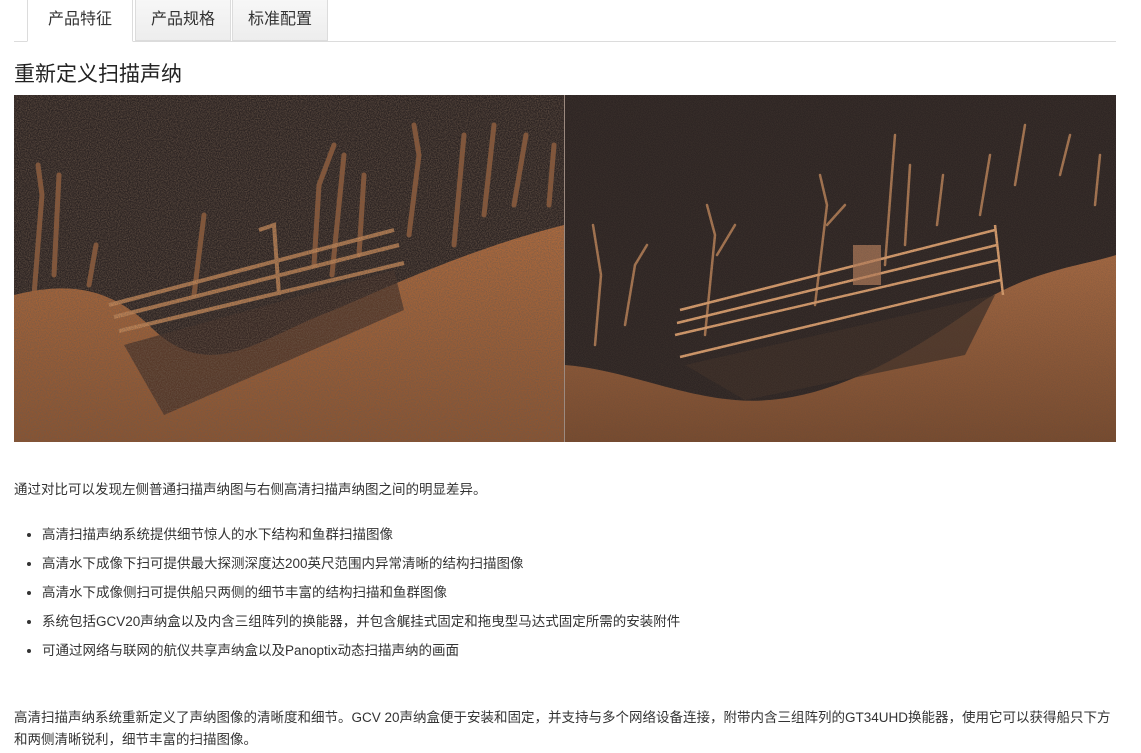 The width and height of the screenshot is (1141, 753). What do you see at coordinates (361, 596) in the screenshot?
I see `list-item: 高清水下成像侧扫可提供船只两侧的细节丰富的结构扫描和鱼群图像` at bounding box center [361, 596].